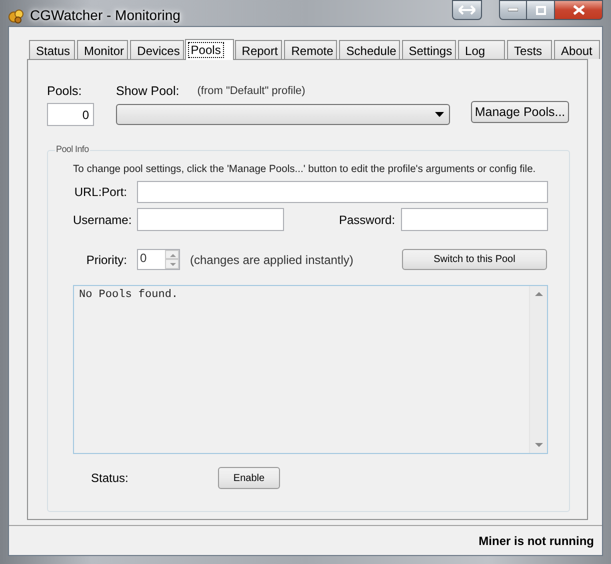 This screenshot has height=564, width=611. I want to click on maximize-button, so click(541, 10).